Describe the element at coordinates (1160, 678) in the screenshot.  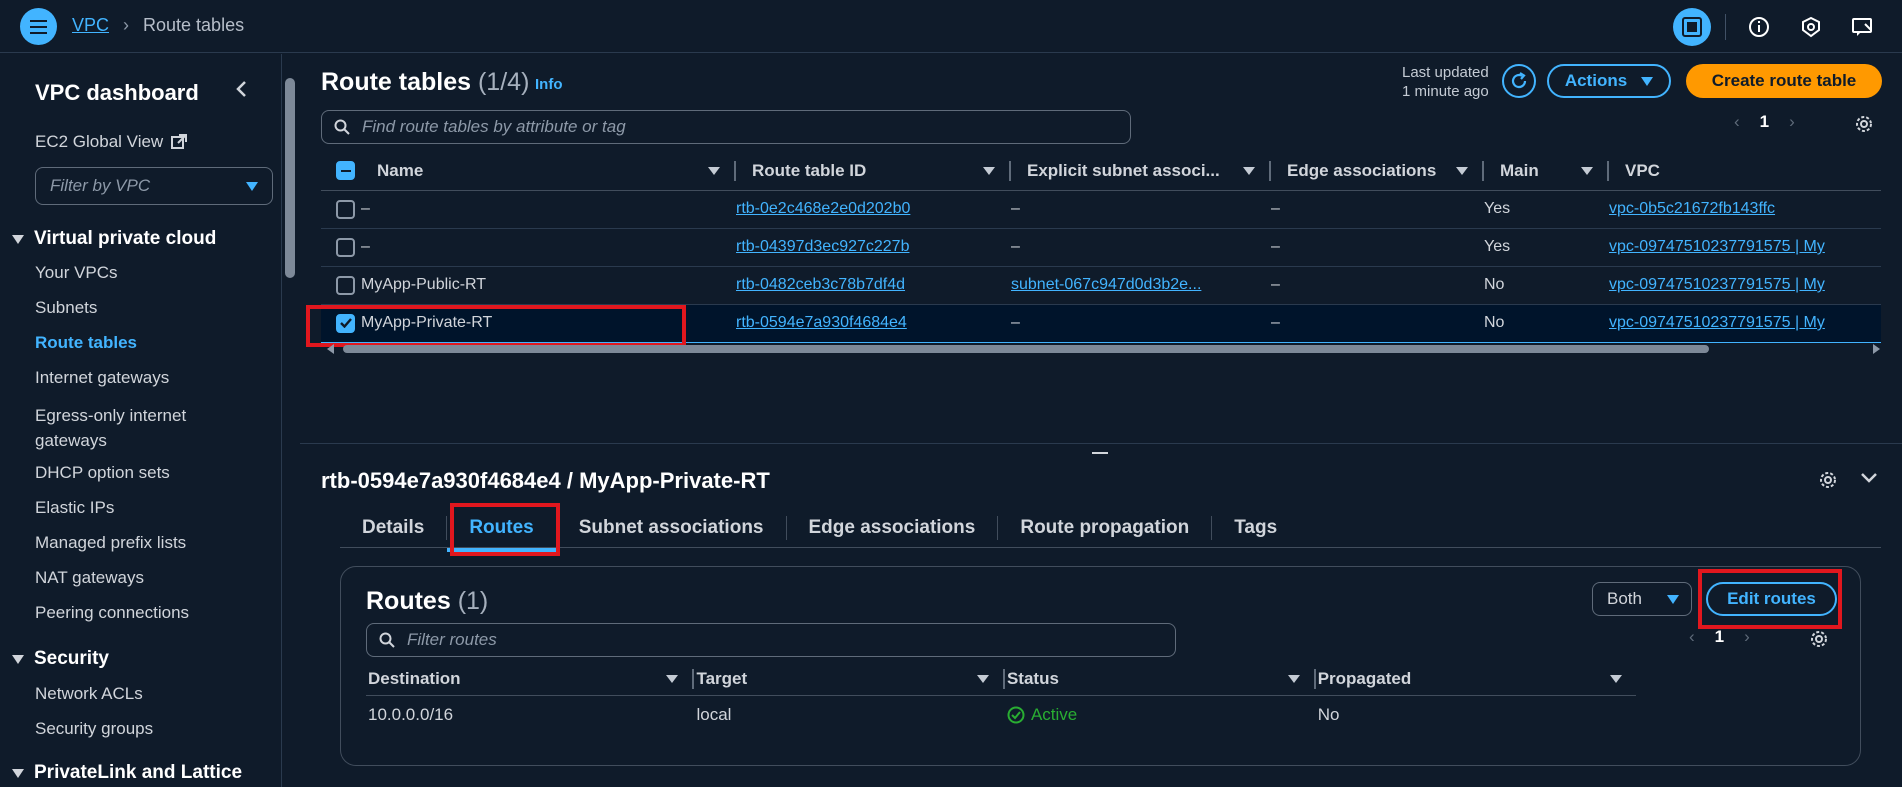
I see `column-header-status: Status` at that location.